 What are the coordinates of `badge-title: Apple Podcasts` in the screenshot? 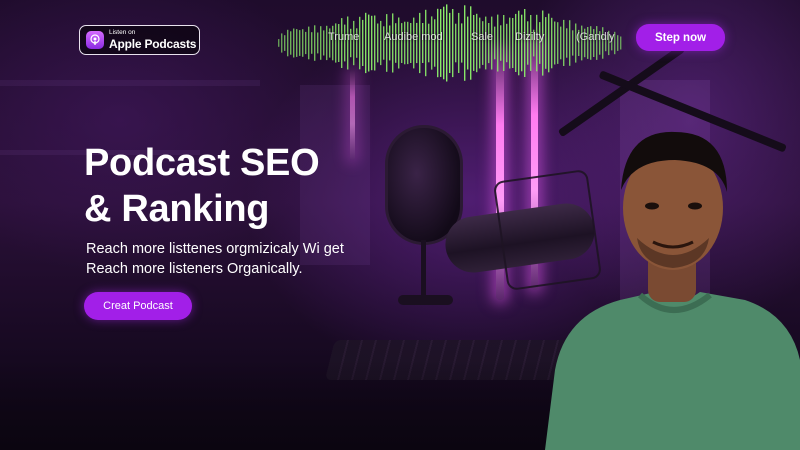 It's located at (153, 43).